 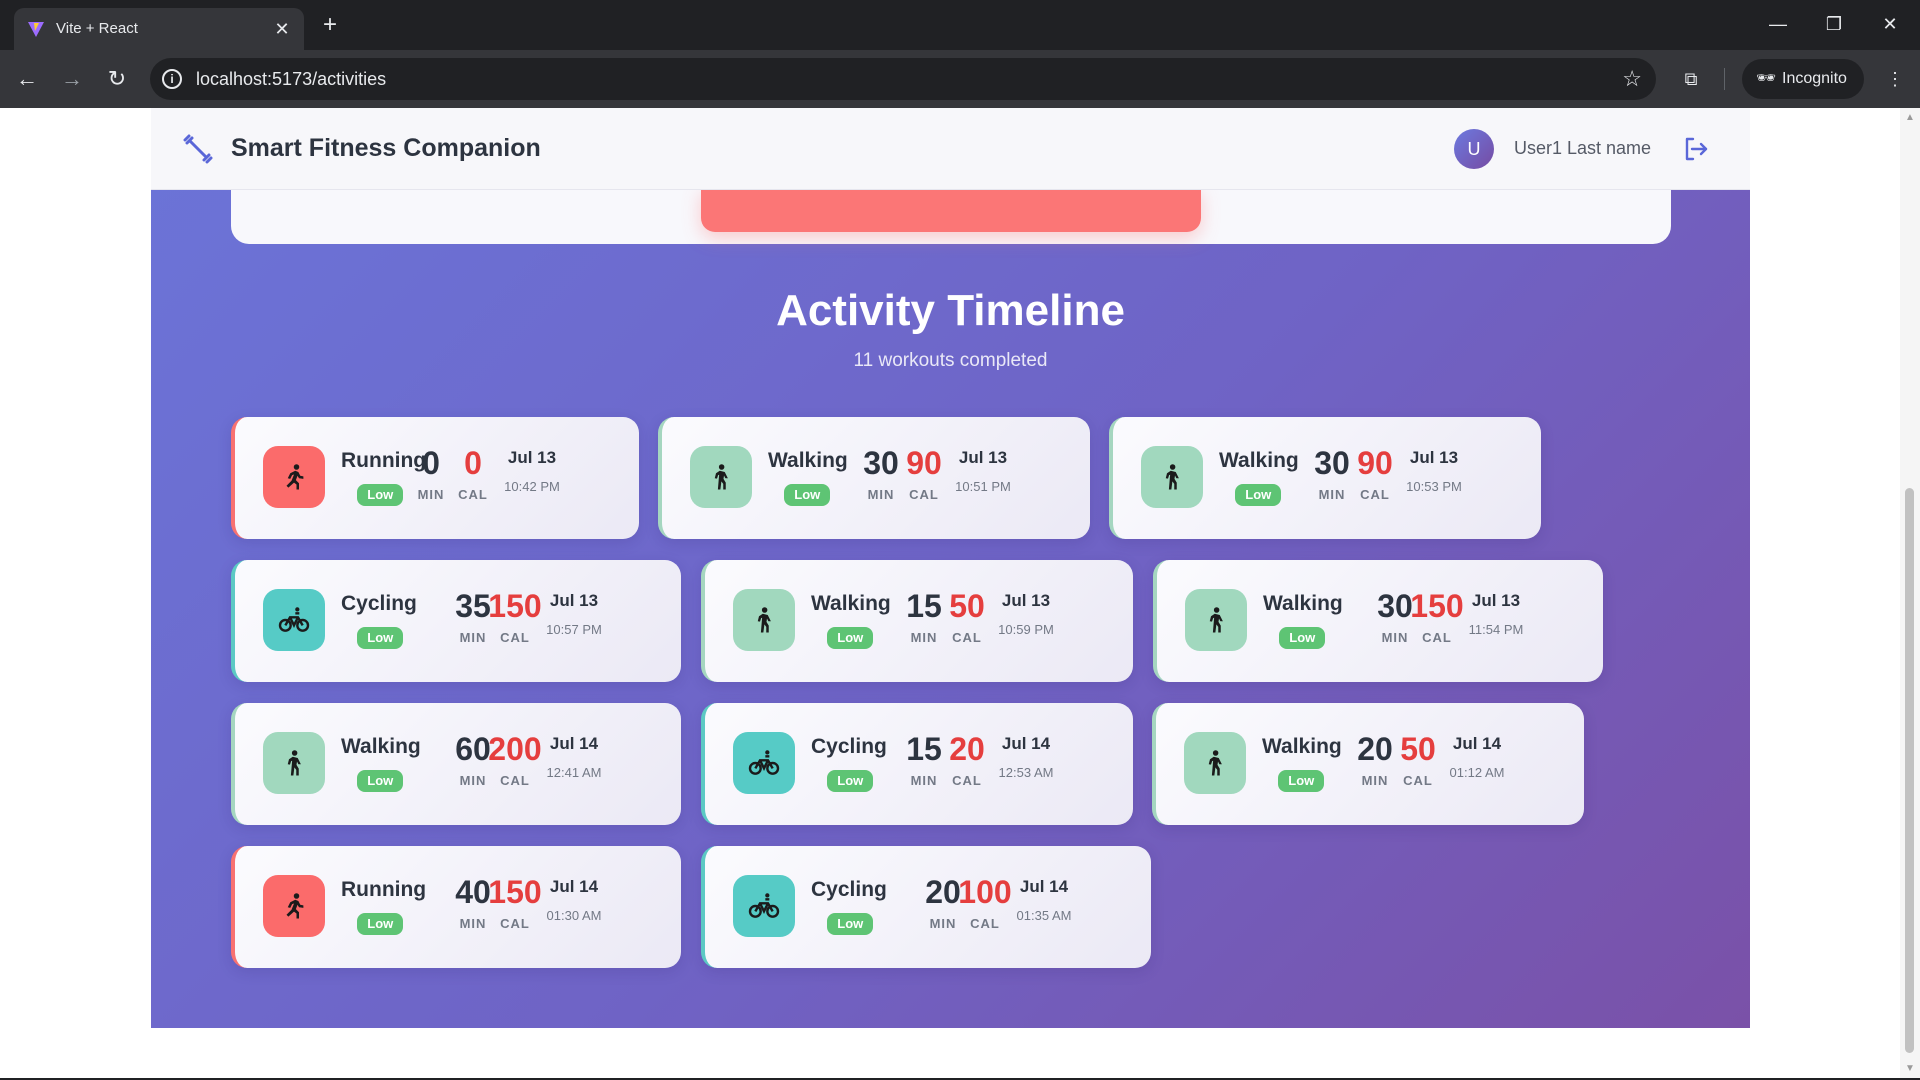 What do you see at coordinates (917, 764) in the screenshot?
I see `activity-card: Cycling Low 15 MIN 20 CAL Jul 14 12:53 AM` at bounding box center [917, 764].